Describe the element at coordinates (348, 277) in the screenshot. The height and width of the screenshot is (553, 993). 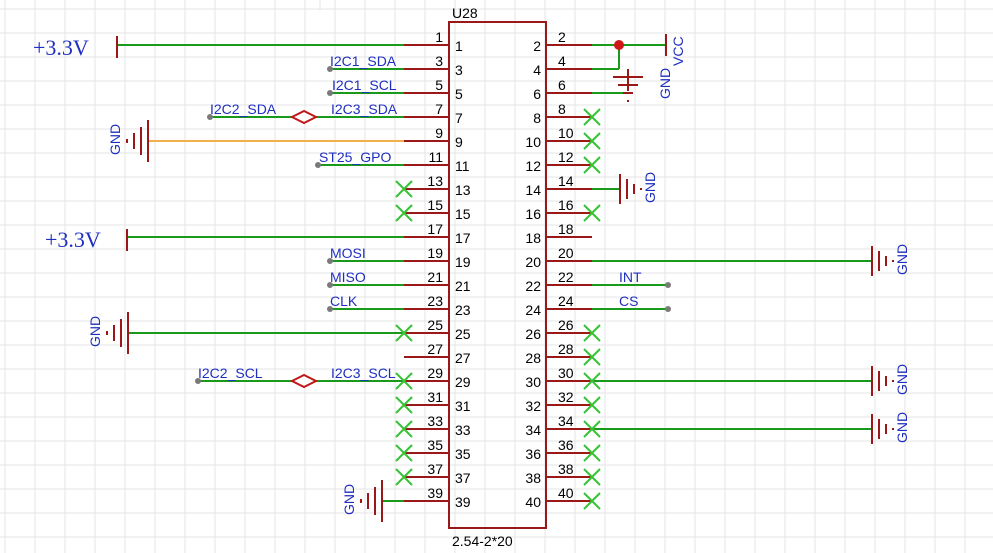
I see `net-label-miso: MISO` at that location.